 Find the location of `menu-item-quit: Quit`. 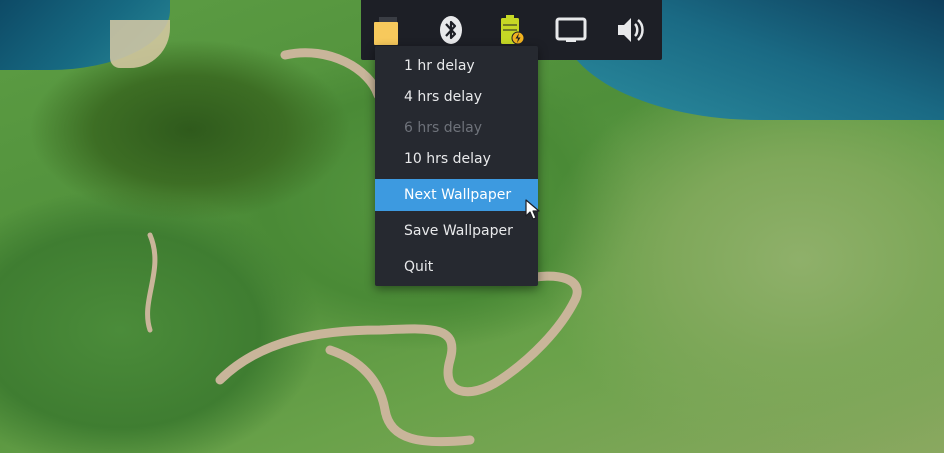

menu-item-quit: Quit is located at coordinates (456, 267).